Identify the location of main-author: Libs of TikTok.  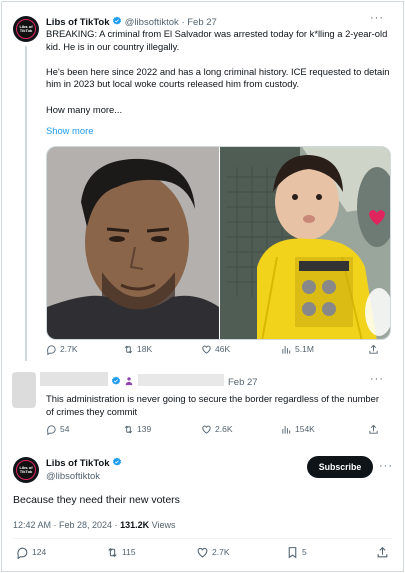
(84, 463).